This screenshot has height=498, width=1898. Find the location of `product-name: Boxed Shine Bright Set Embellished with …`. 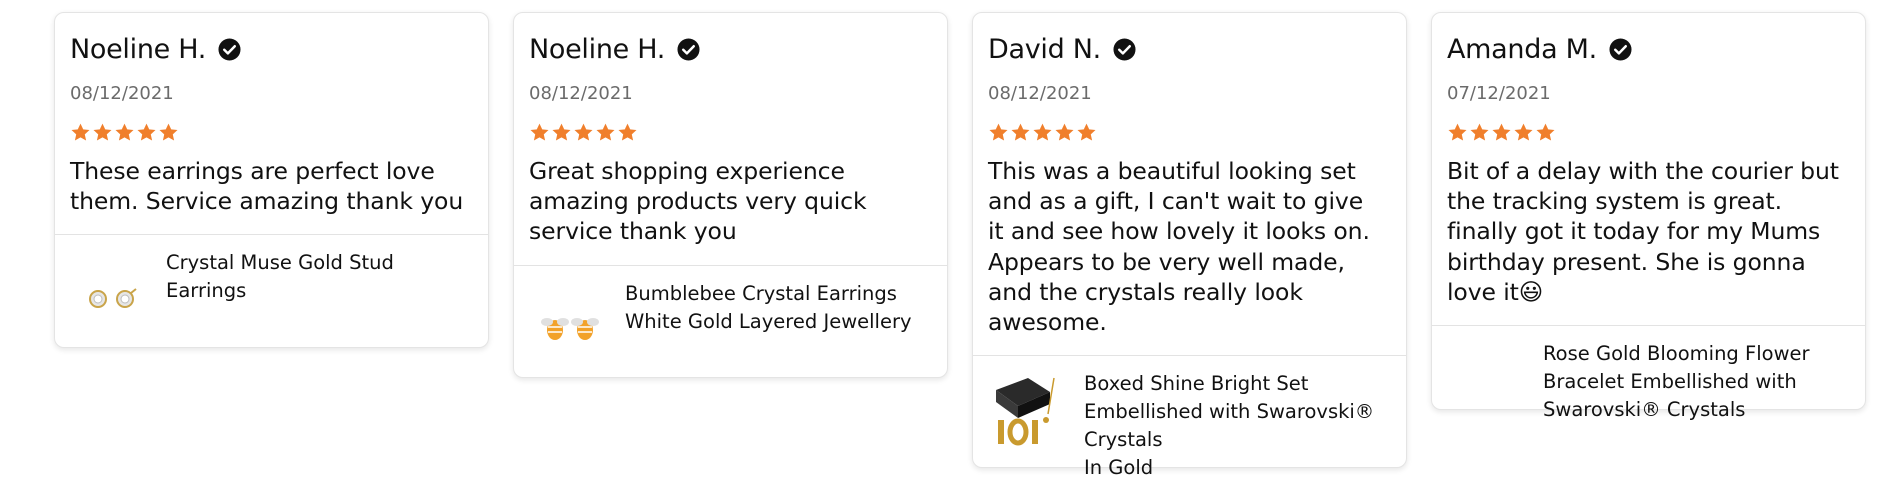

product-name: Boxed Shine Bright Set Embellished with … is located at coordinates (1237, 426).